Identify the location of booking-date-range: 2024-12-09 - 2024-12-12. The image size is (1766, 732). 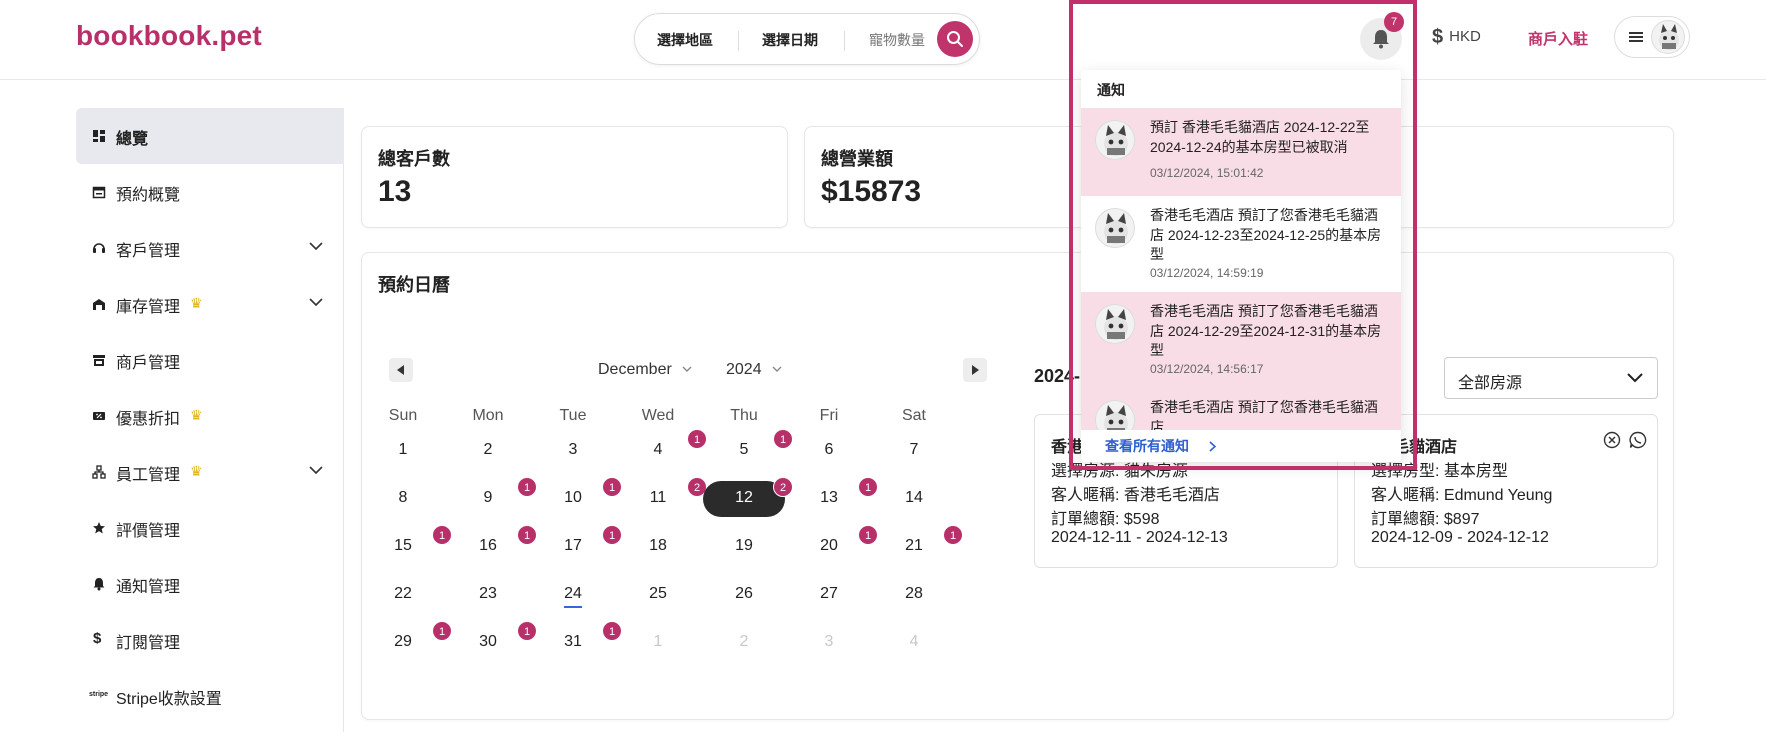
(1460, 537).